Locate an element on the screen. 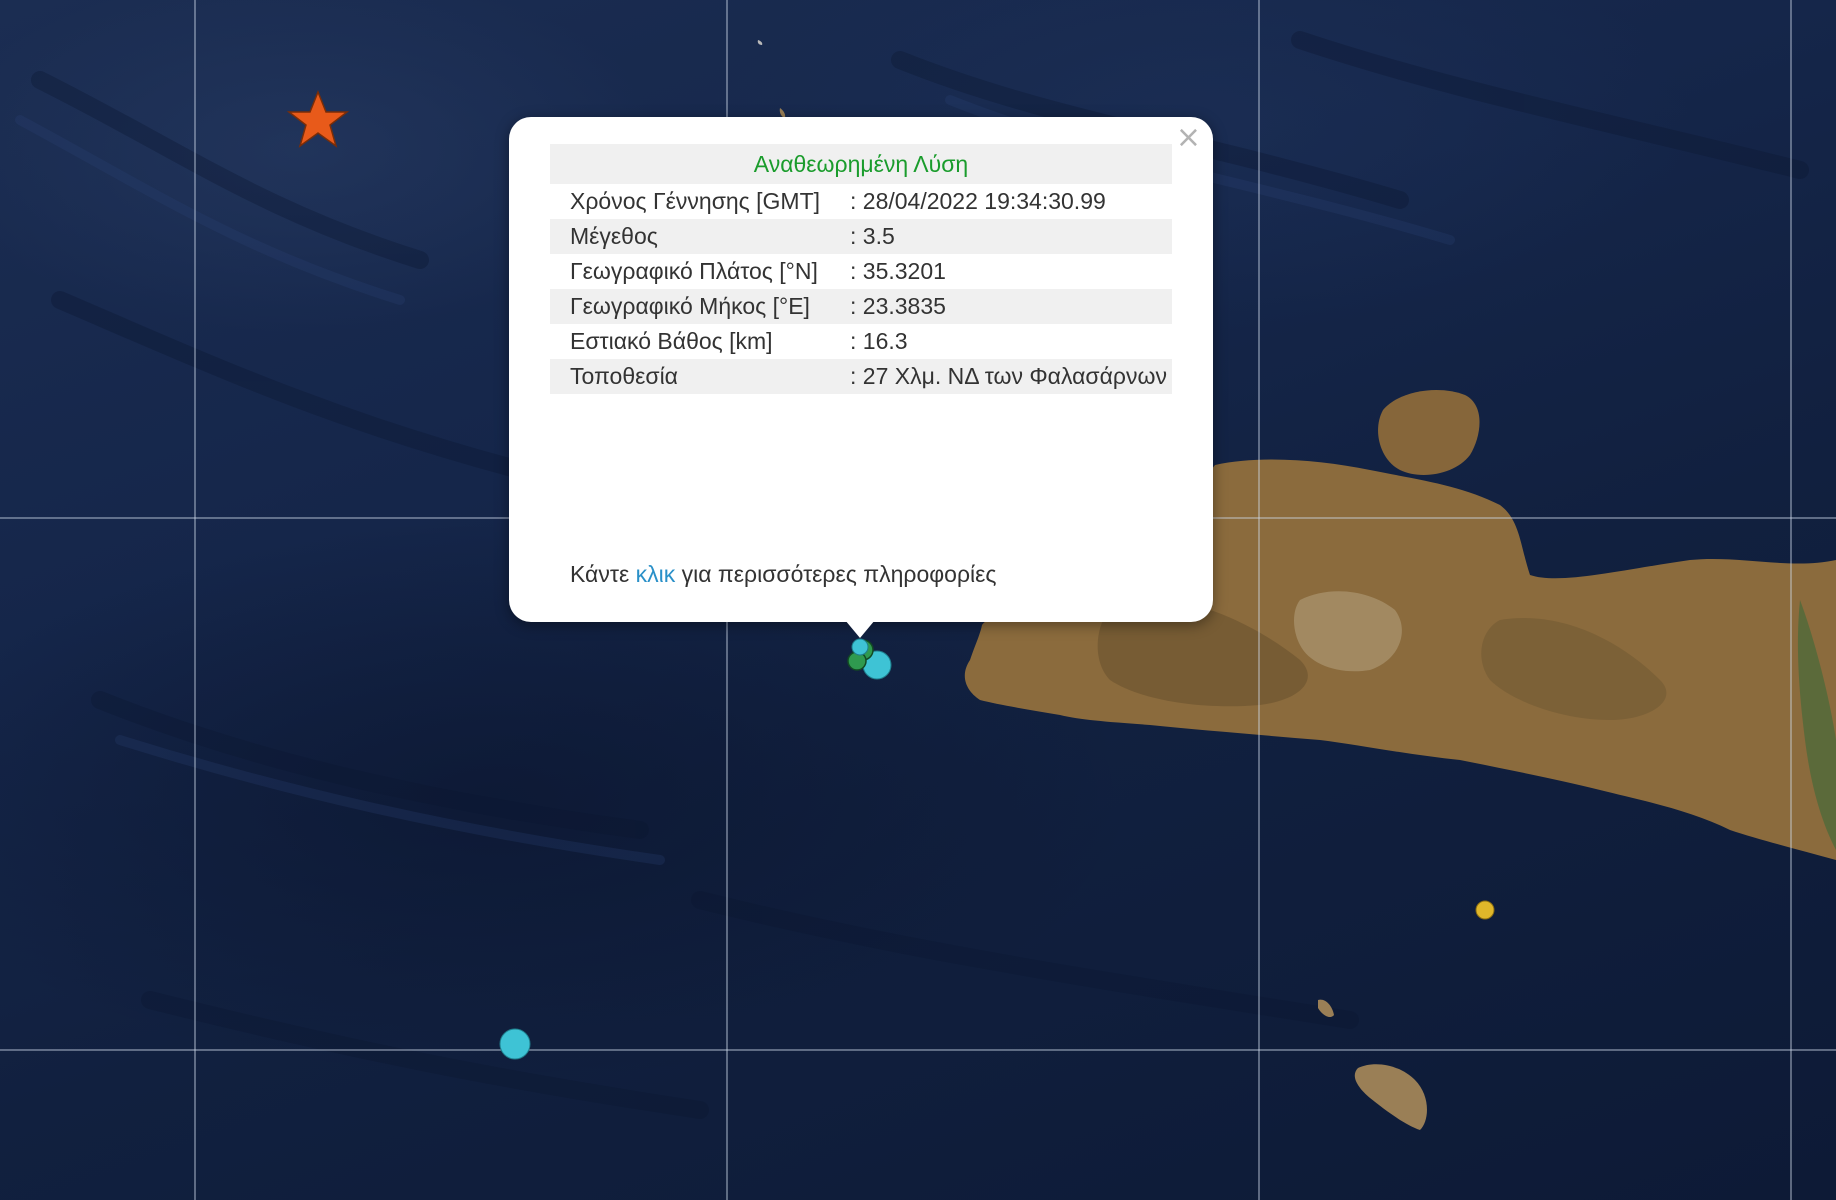 The height and width of the screenshot is (1200, 1836). popup-title: Αναθεωρημένη Λύση is located at coordinates (861, 164).